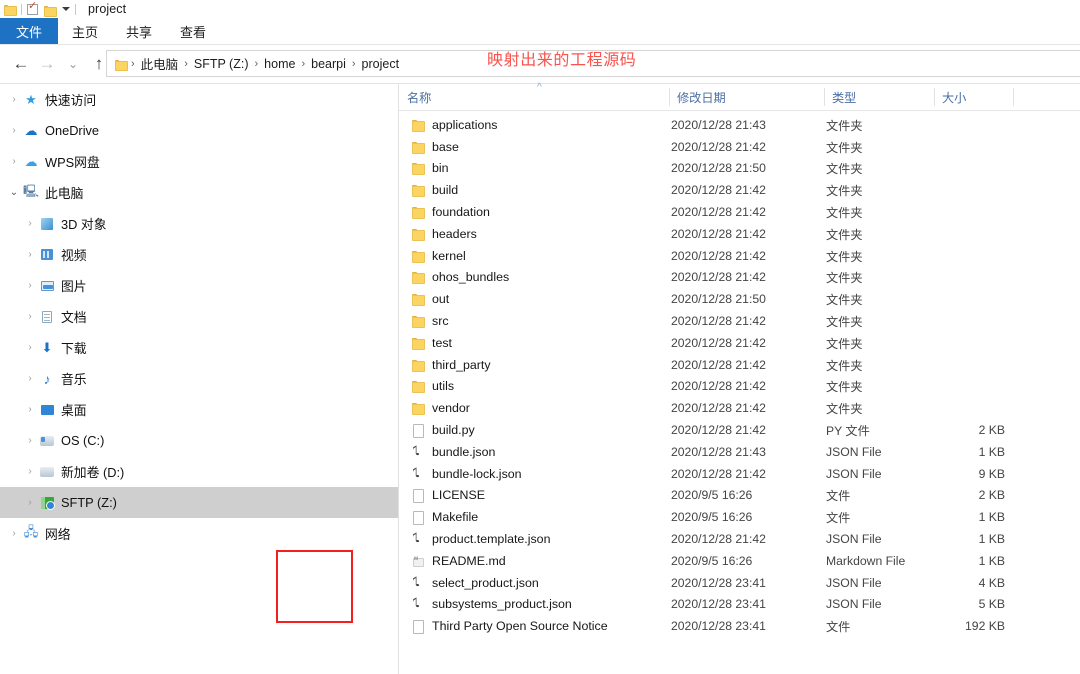  Describe the element at coordinates (739, 169) in the screenshot. I see `table-row: bin 2020/12/28 21:50 文件夹` at that location.